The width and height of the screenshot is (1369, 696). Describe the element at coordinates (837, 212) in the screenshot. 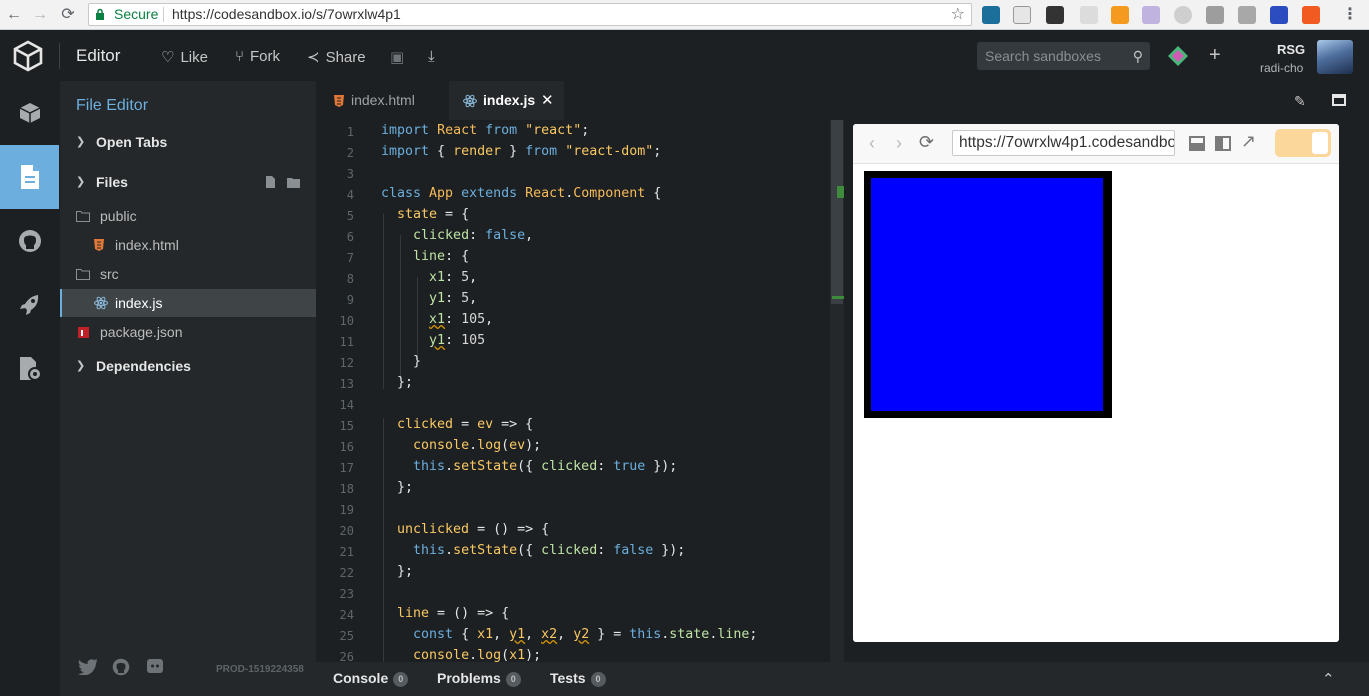

I see `scrollbar-thumb` at that location.